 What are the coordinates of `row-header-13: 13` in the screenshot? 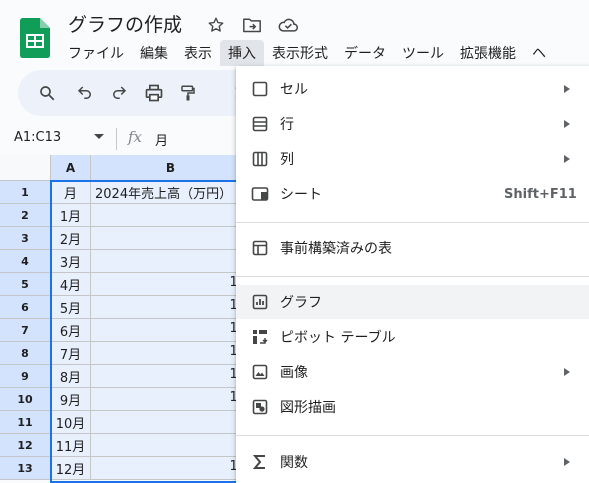 It's located at (25, 468).